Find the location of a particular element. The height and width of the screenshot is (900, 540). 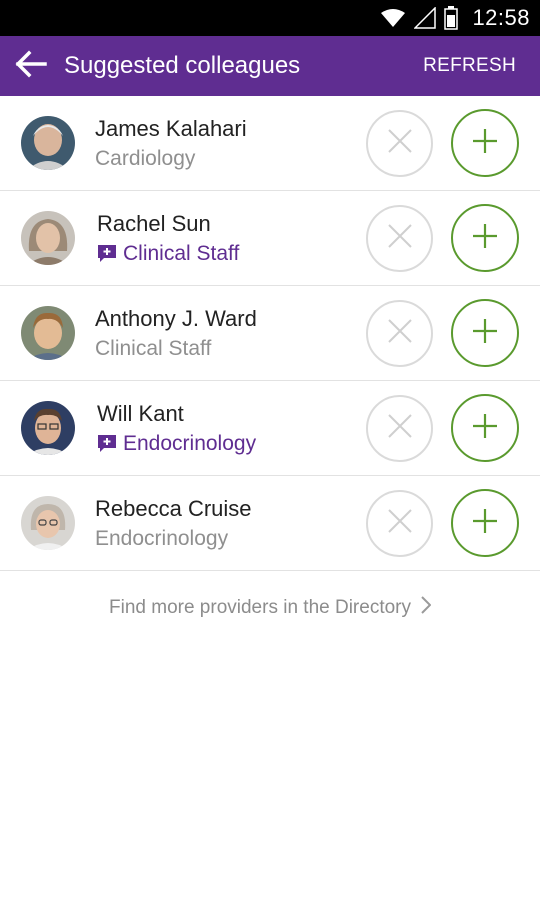

status-time: 12:58 is located at coordinates (501, 17).